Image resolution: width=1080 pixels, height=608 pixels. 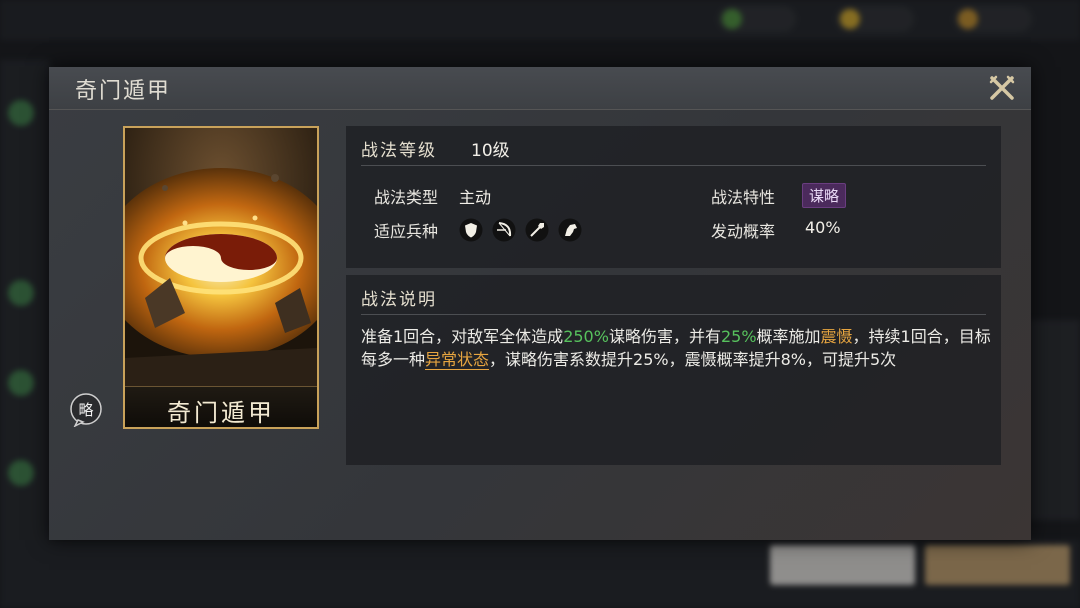 I want to click on chance-percent-highlight: 25%, so click(x=738, y=336).